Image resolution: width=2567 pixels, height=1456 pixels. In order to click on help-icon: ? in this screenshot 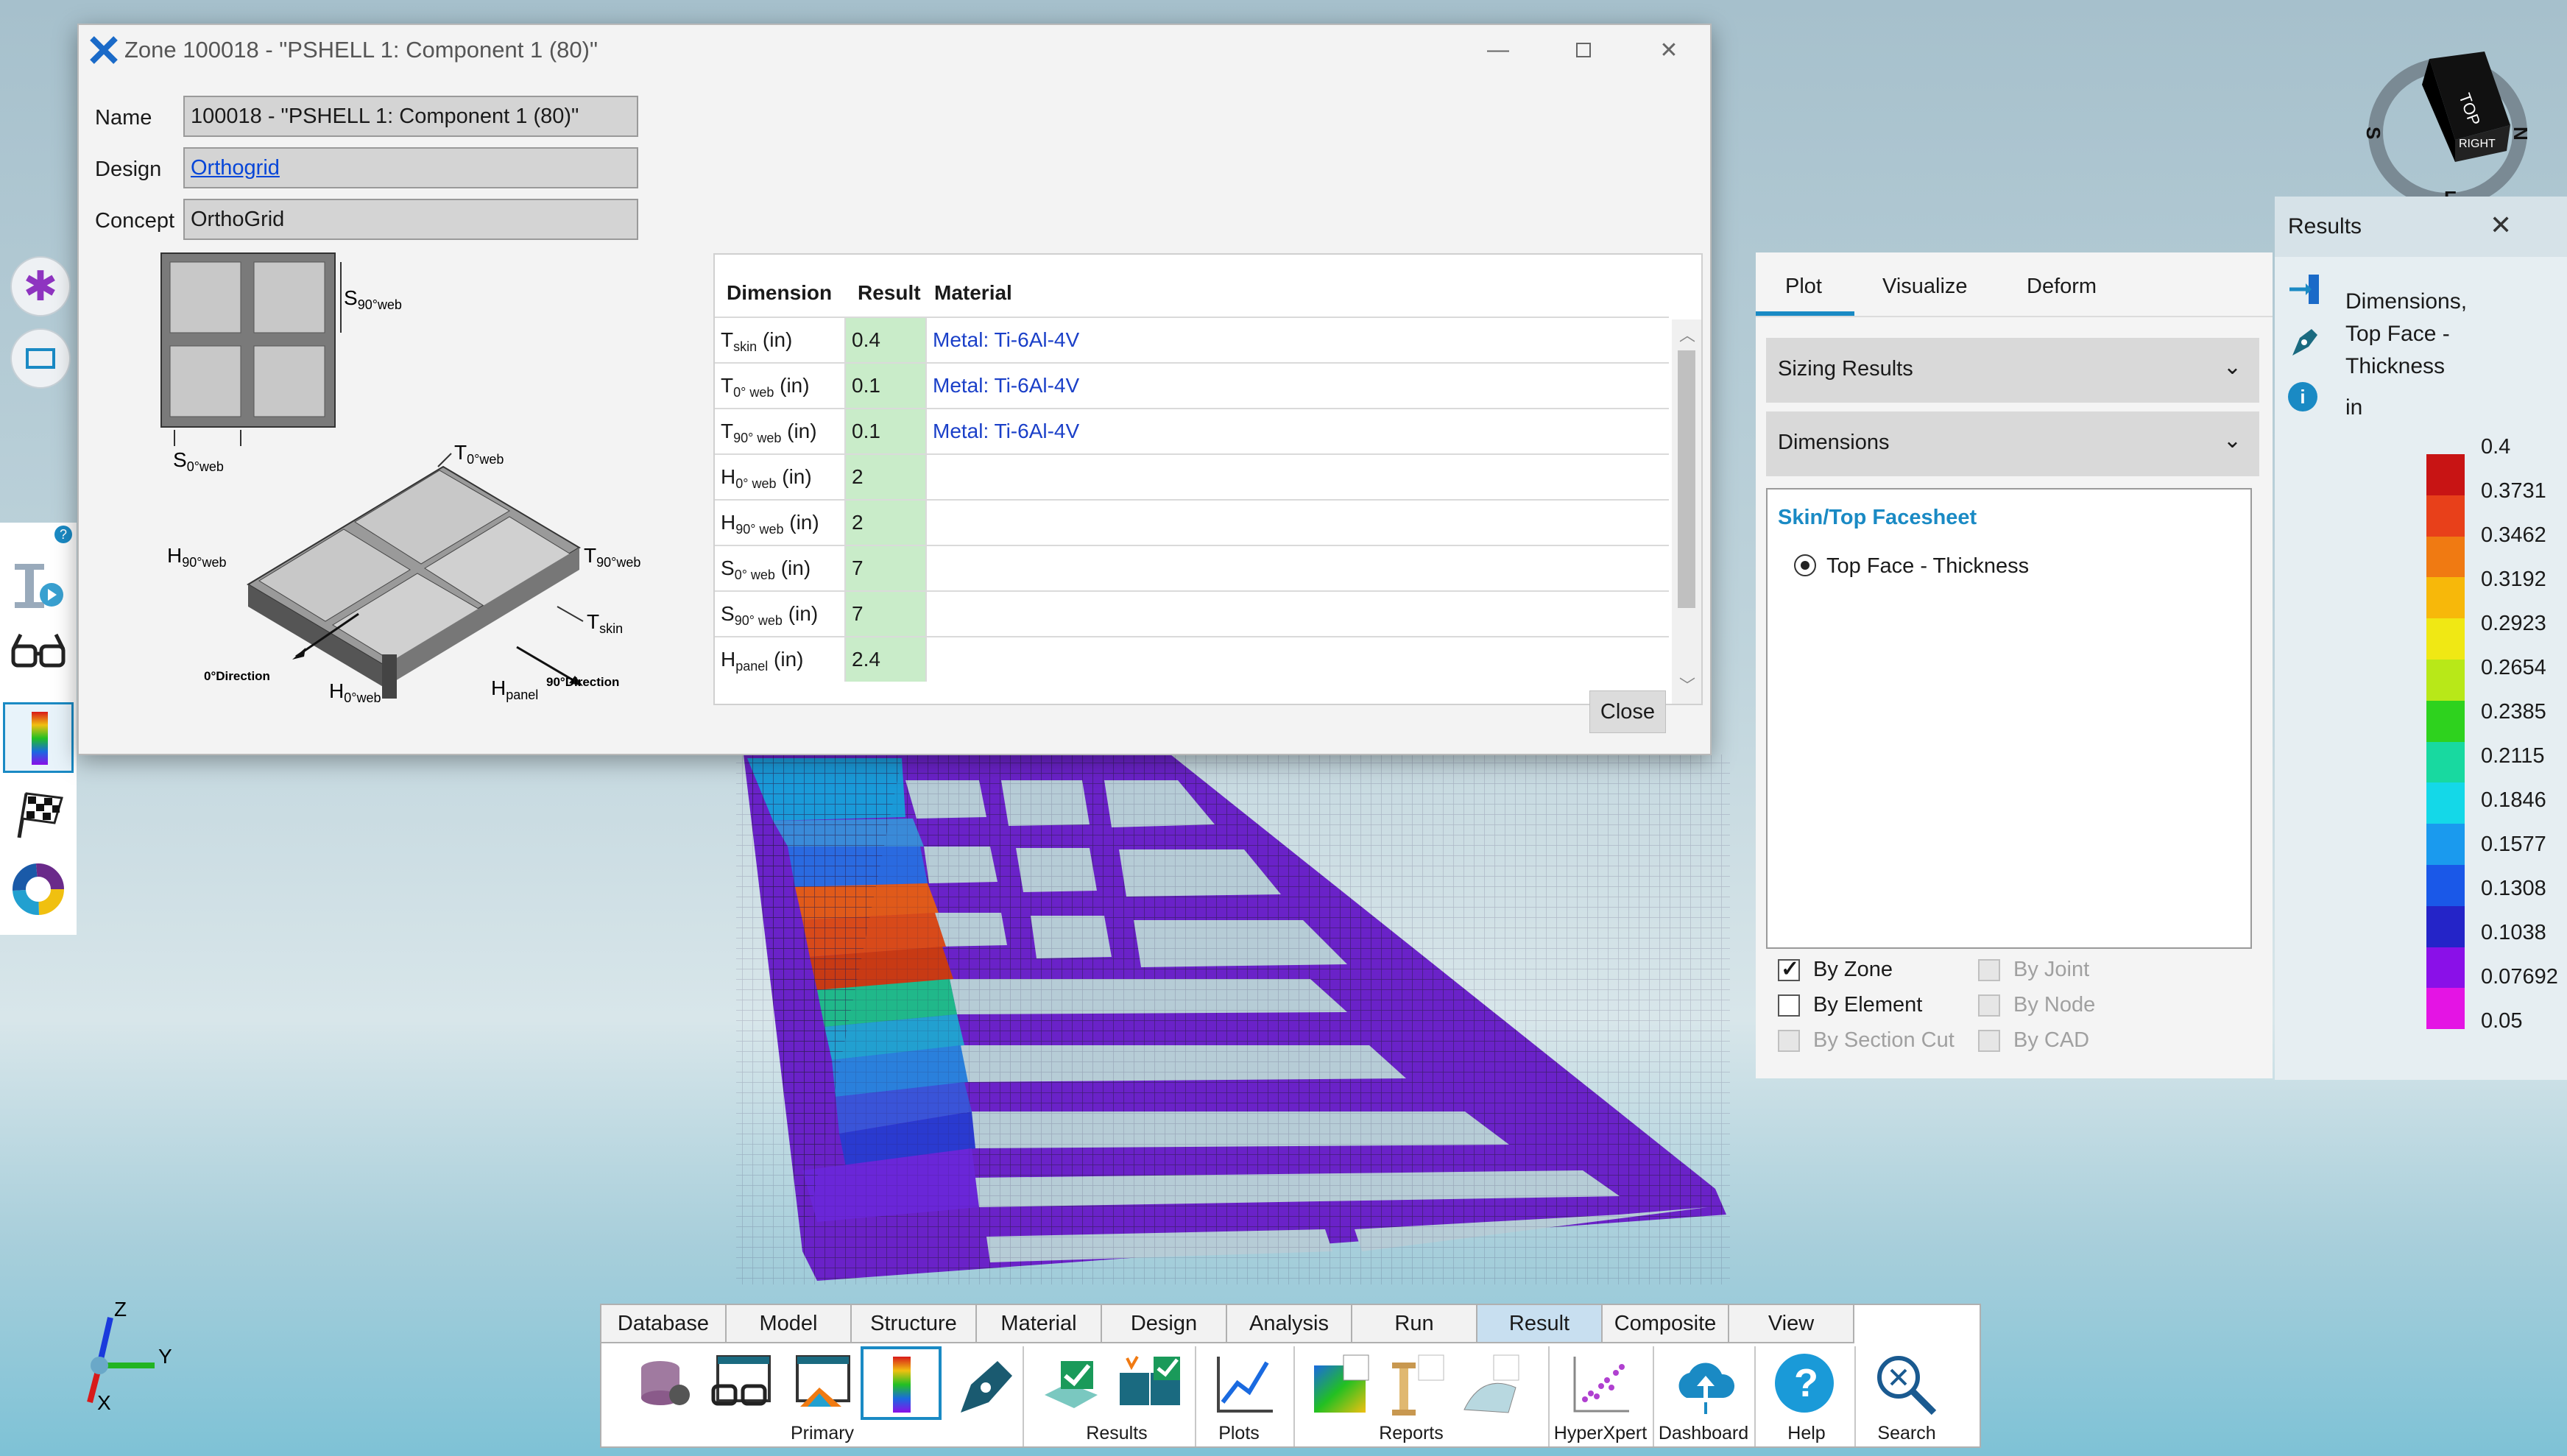, I will do `click(1804, 1383)`.